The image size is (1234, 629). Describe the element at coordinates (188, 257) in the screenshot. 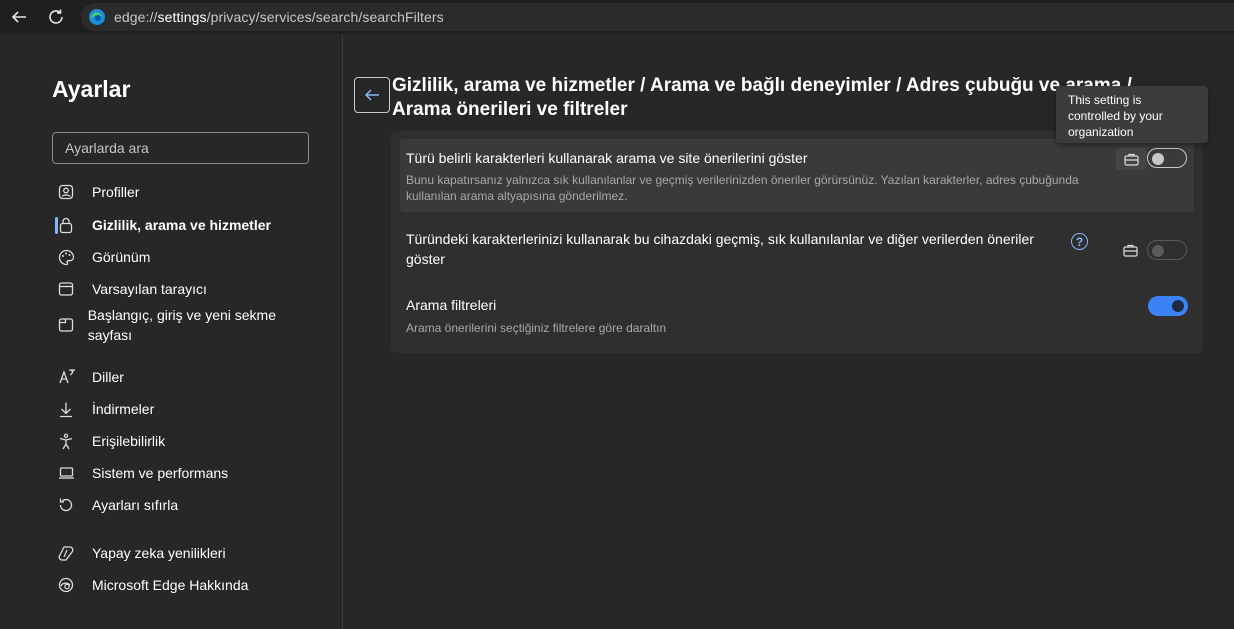

I see `sidebar-item-appearance: Görünüm` at that location.